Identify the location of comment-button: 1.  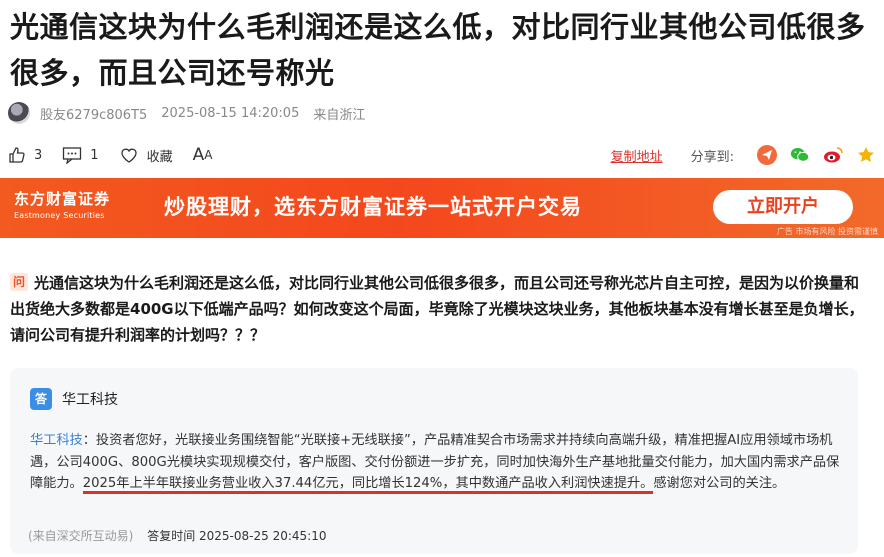
(80, 155).